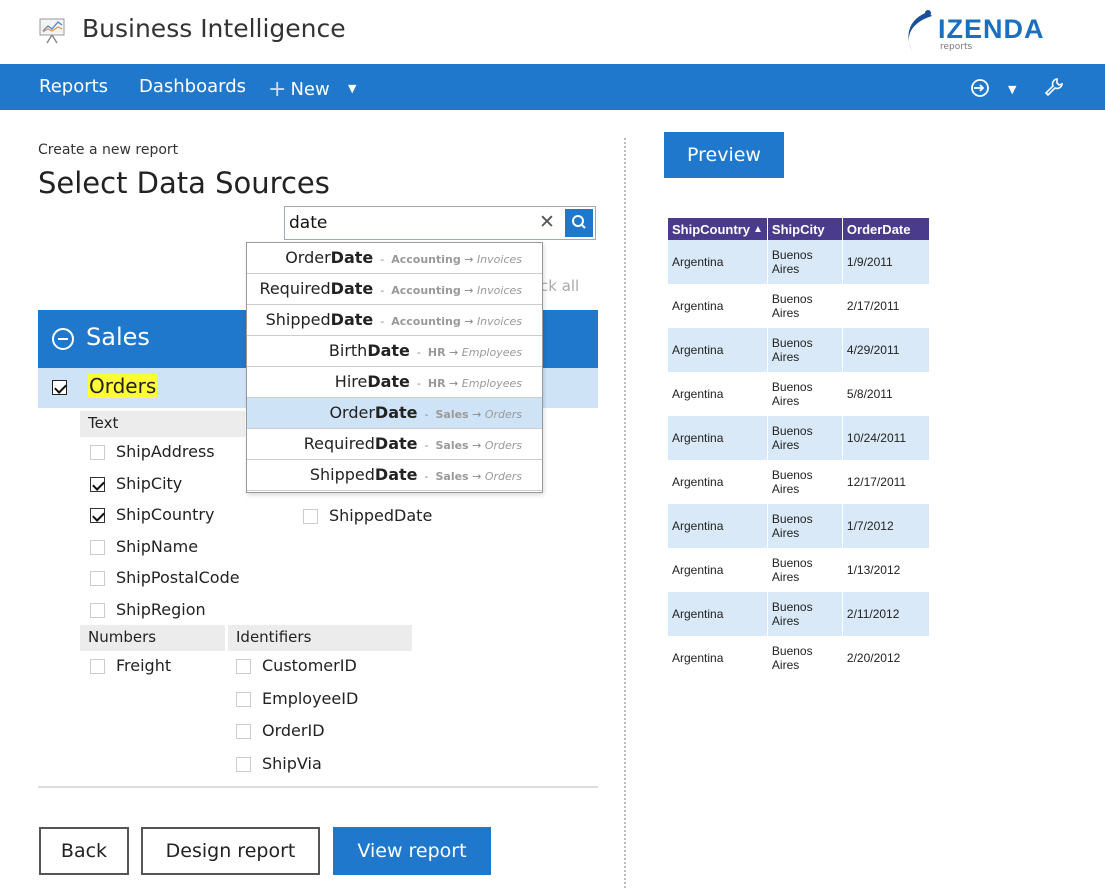 The height and width of the screenshot is (896, 1105). Describe the element at coordinates (277, 89) in the screenshot. I see `plus-icon: +` at that location.